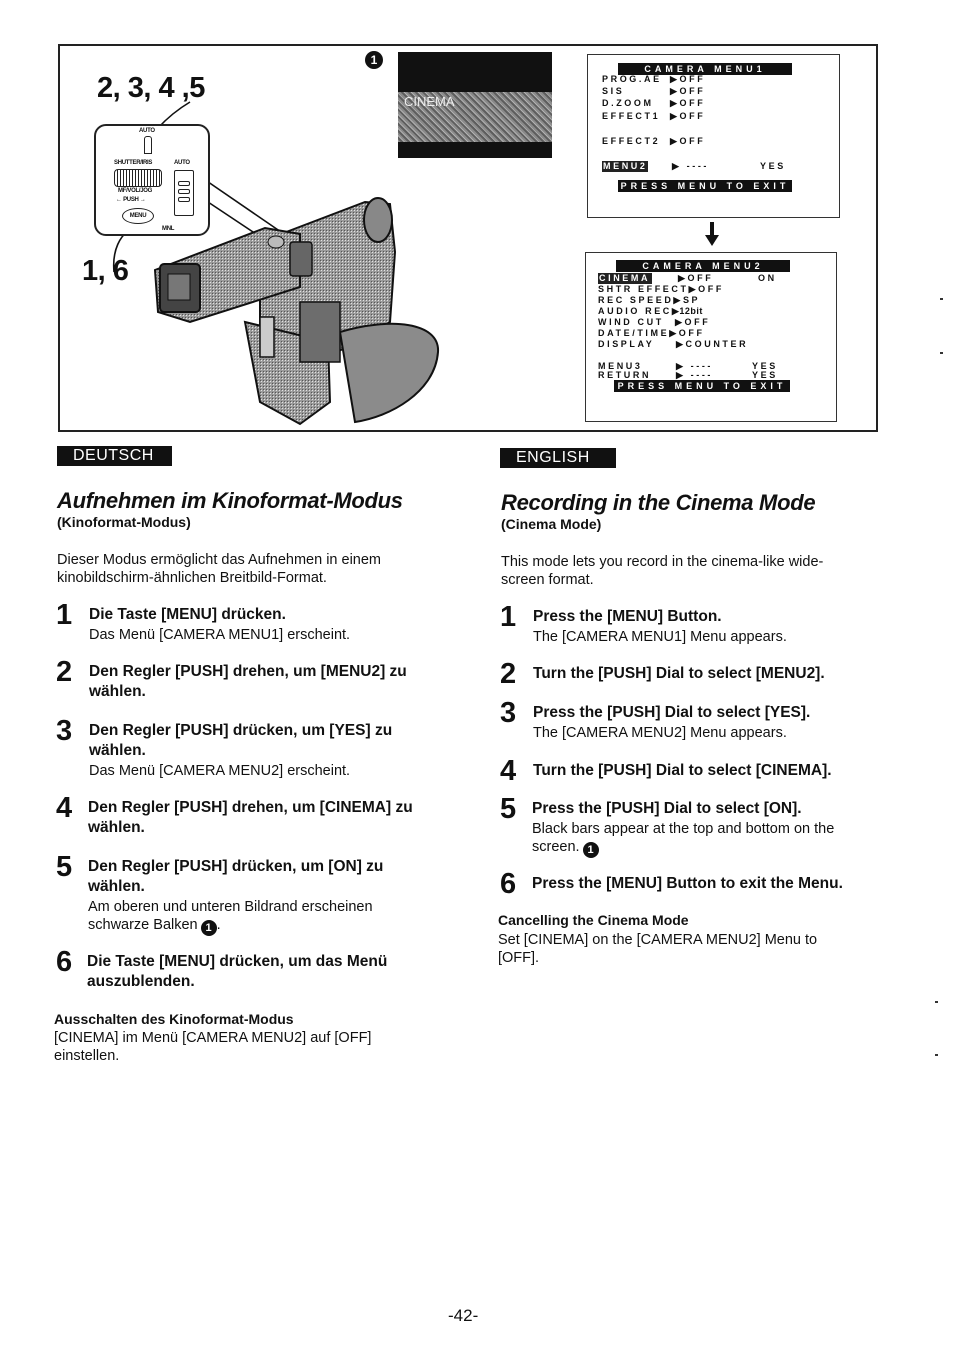  Describe the element at coordinates (672, 712) in the screenshot. I see `step-heading: Press the [PUSH] Dial to select [YES].` at that location.